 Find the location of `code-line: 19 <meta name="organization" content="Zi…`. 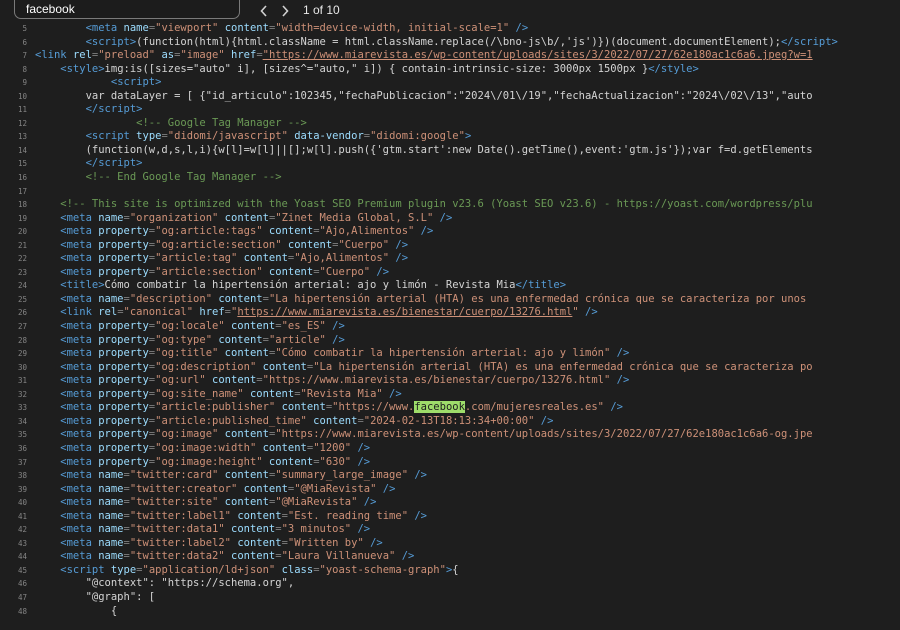

code-line: 19 <meta name="organization" content="Zi… is located at coordinates (450, 219).